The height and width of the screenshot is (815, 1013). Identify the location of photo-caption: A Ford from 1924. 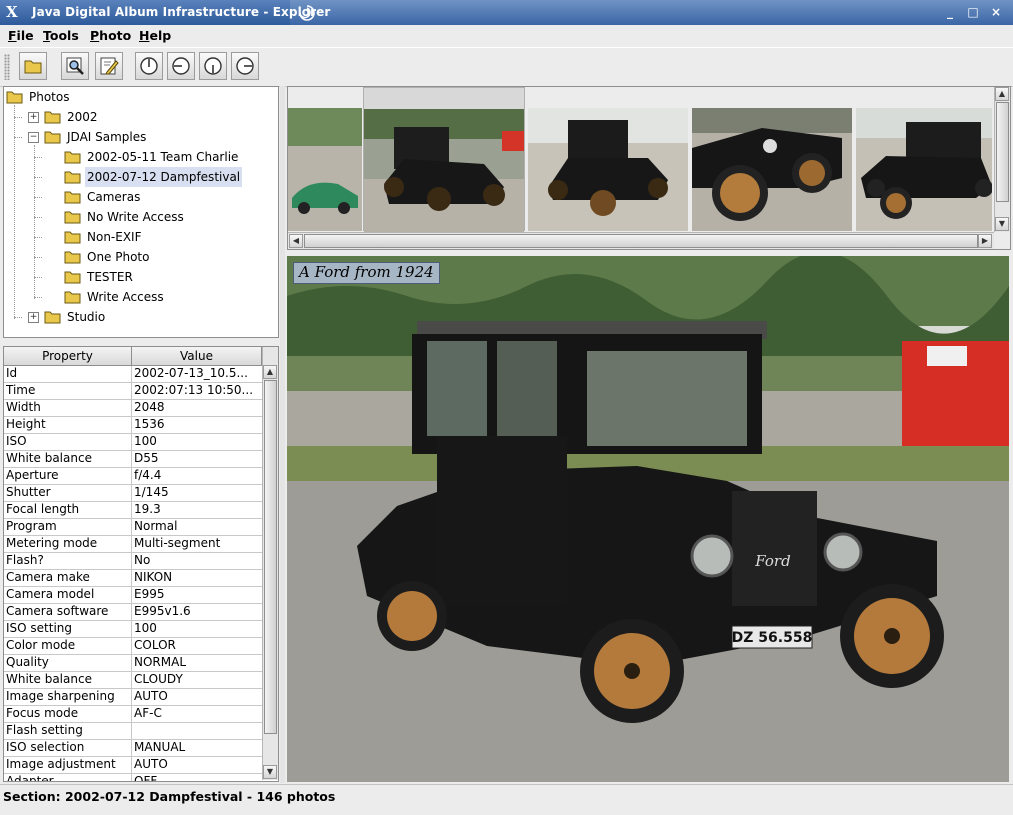
(366, 273).